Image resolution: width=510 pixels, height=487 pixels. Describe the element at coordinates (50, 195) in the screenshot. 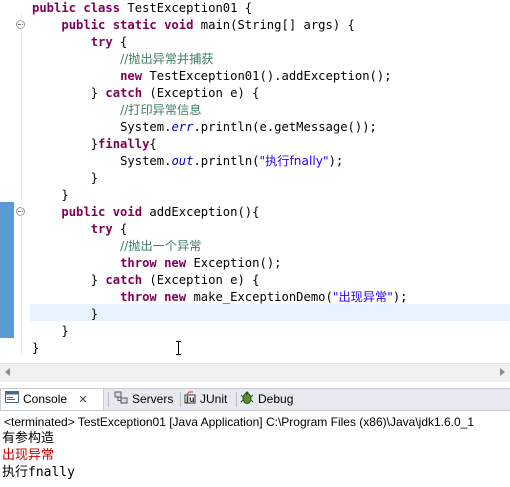

I see `code-line-12: }` at that location.